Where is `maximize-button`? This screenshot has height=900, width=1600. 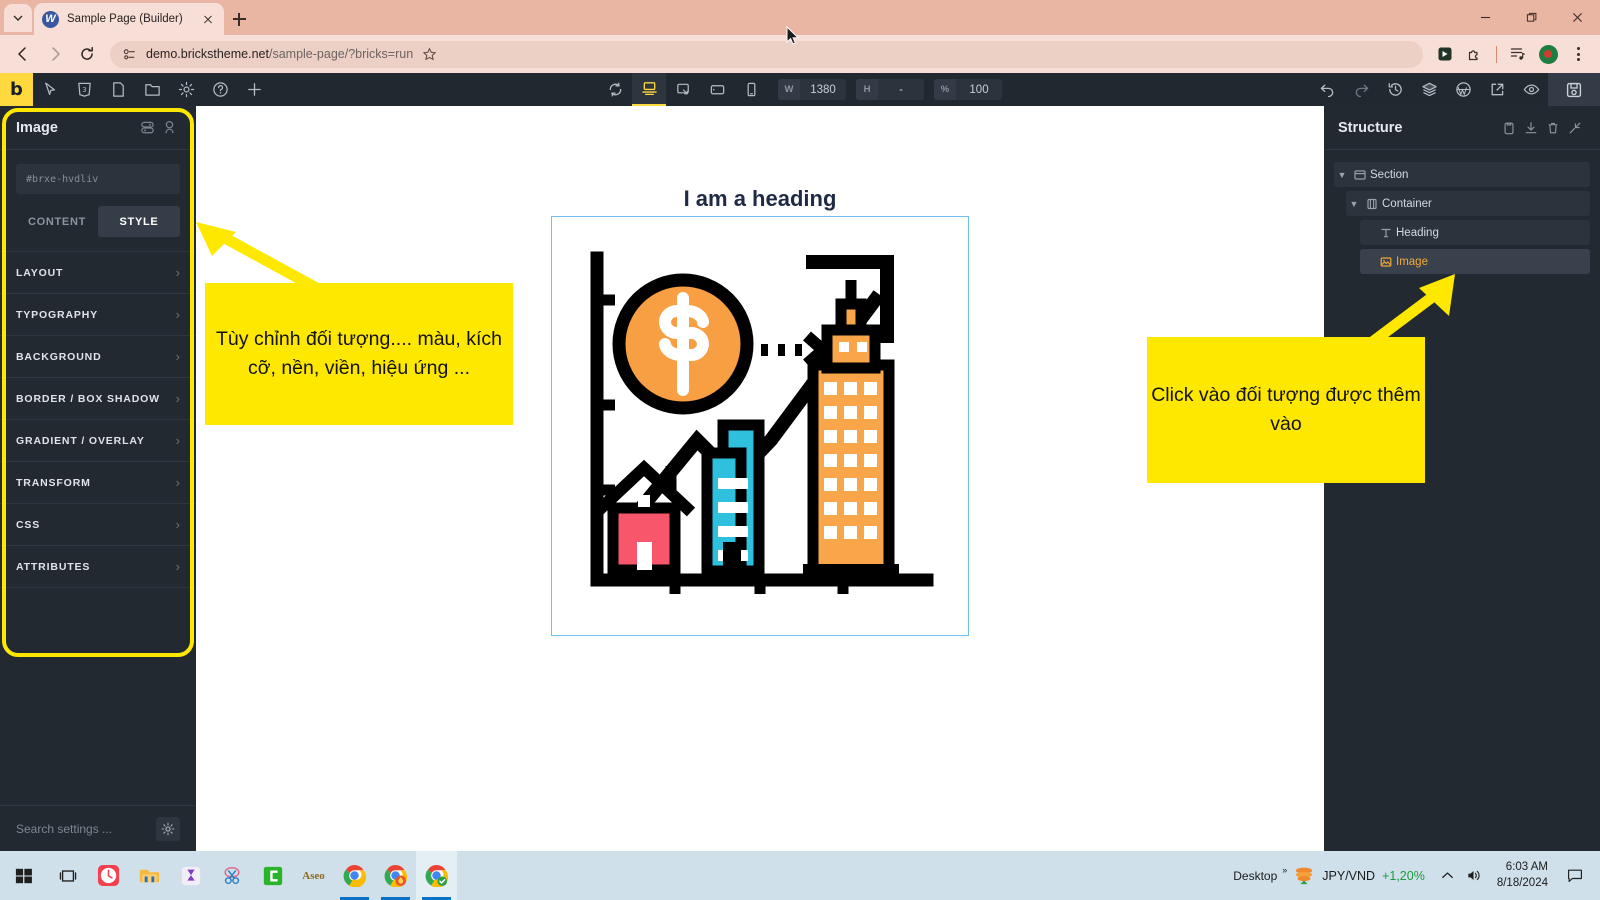 maximize-button is located at coordinates (1531, 17).